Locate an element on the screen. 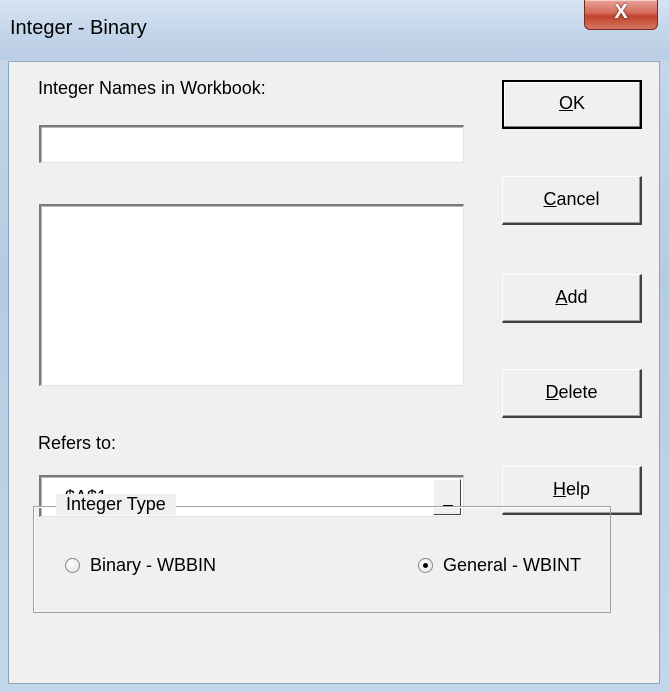  radio-binary-label: Binary - WBBIN is located at coordinates (153, 565).